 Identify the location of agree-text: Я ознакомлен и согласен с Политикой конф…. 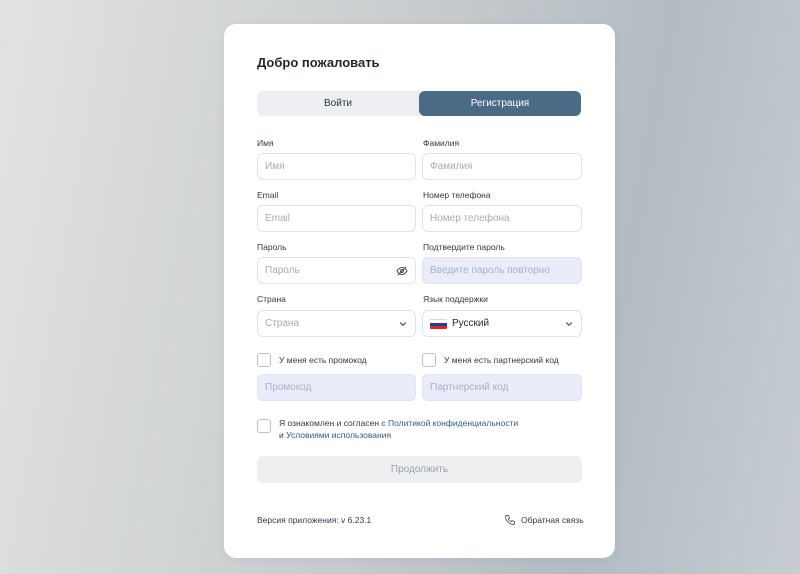
(424, 429).